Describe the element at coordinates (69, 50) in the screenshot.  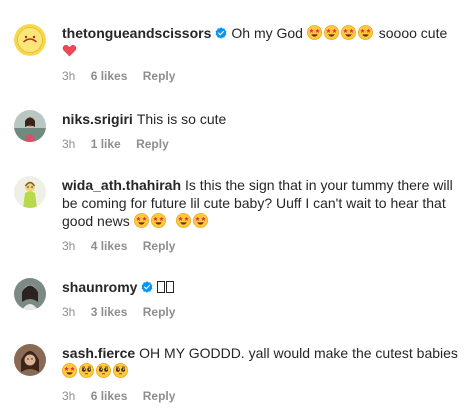
I see `red-heart-emoji-icon` at that location.